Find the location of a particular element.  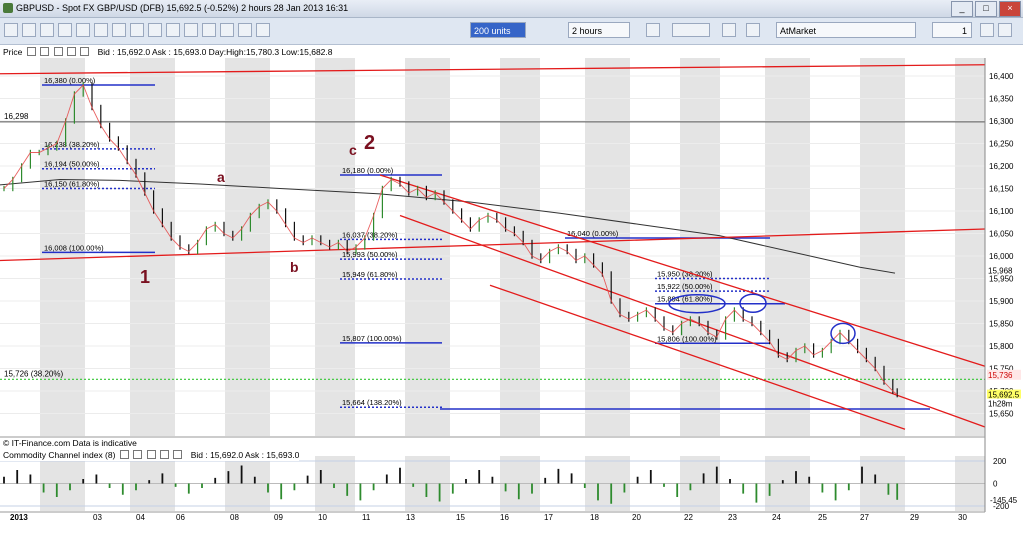

x-tick-label: 06 is located at coordinates (180, 517).